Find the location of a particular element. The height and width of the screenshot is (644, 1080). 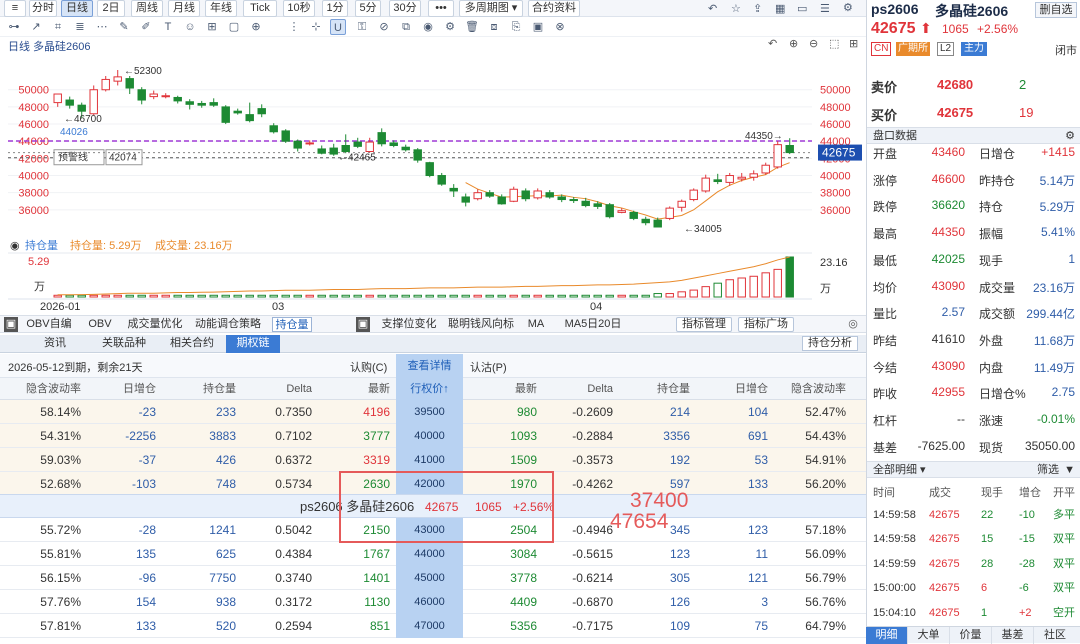

period-tab: 30分 is located at coordinates (405, 8).